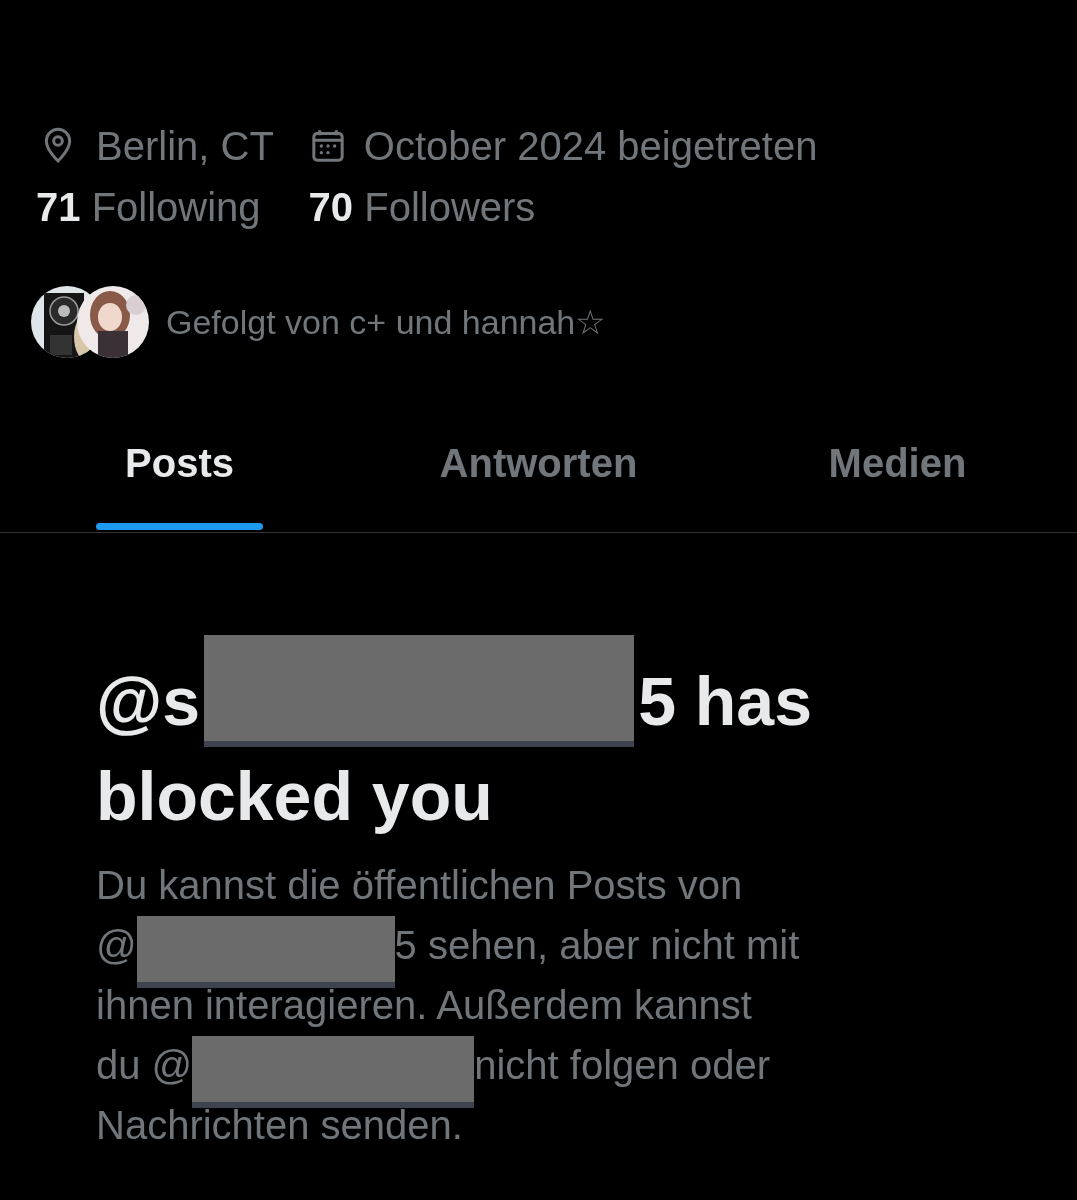  What do you see at coordinates (185, 146) in the screenshot?
I see `location-text: Berlin, CT` at bounding box center [185, 146].